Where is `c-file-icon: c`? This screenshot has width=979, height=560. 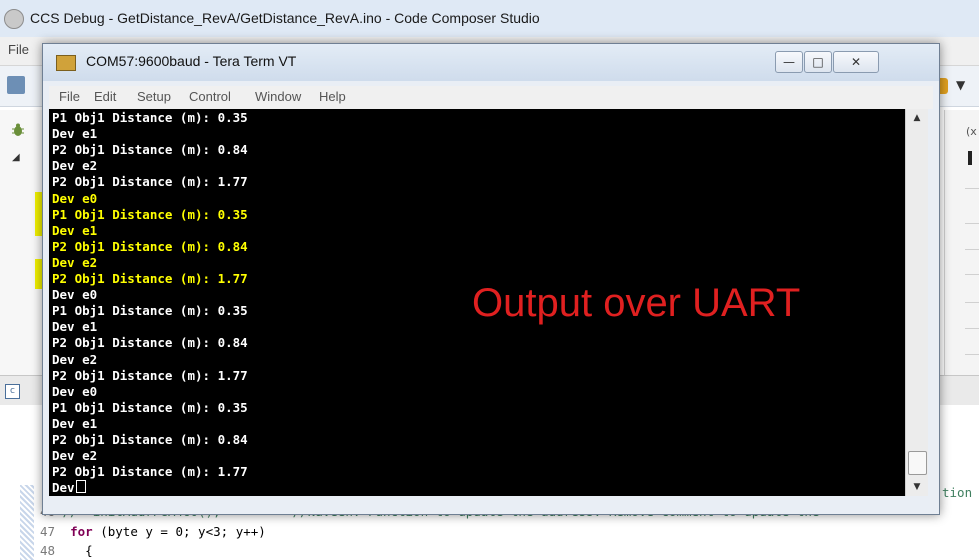 c-file-icon: c is located at coordinates (12, 391).